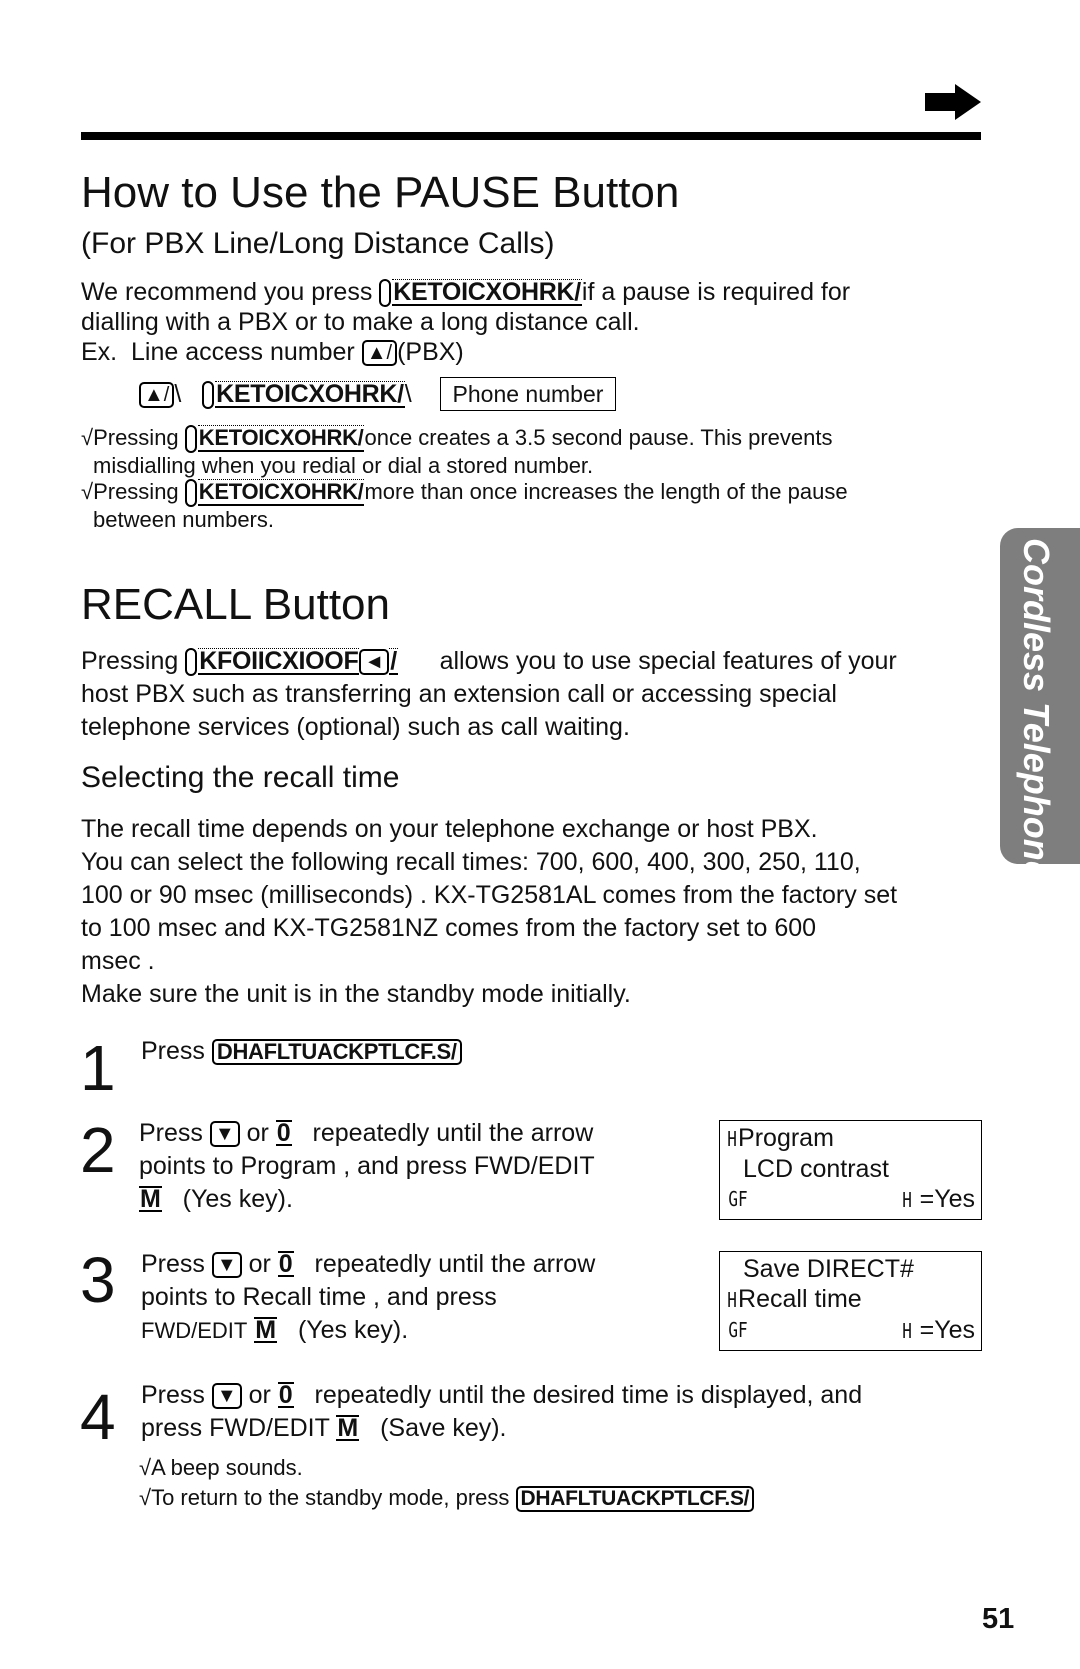  I want to click on pause-section-subtitle: (For PBX Line/Long Distance Calls), so click(318, 243).